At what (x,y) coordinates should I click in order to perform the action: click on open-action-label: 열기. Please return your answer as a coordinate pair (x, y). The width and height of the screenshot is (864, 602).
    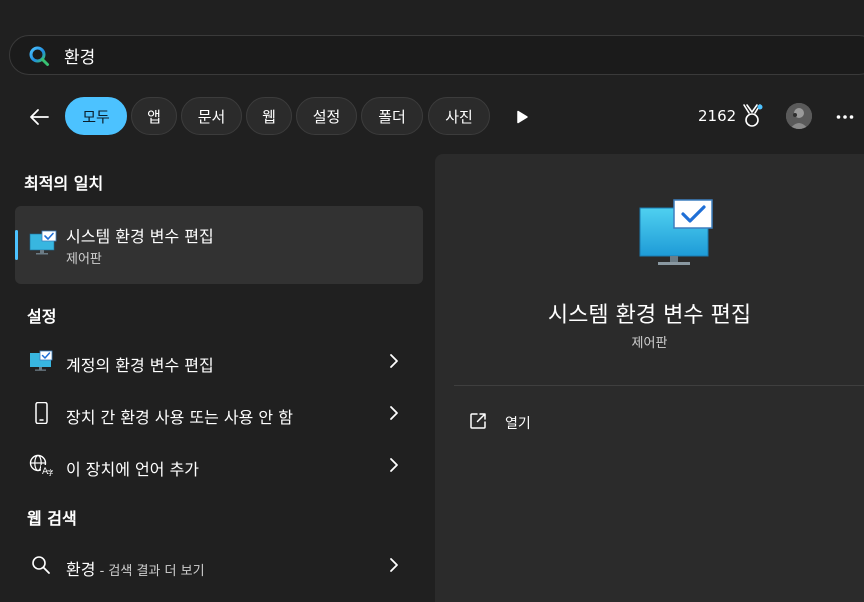
    Looking at the image, I should click on (518, 424).